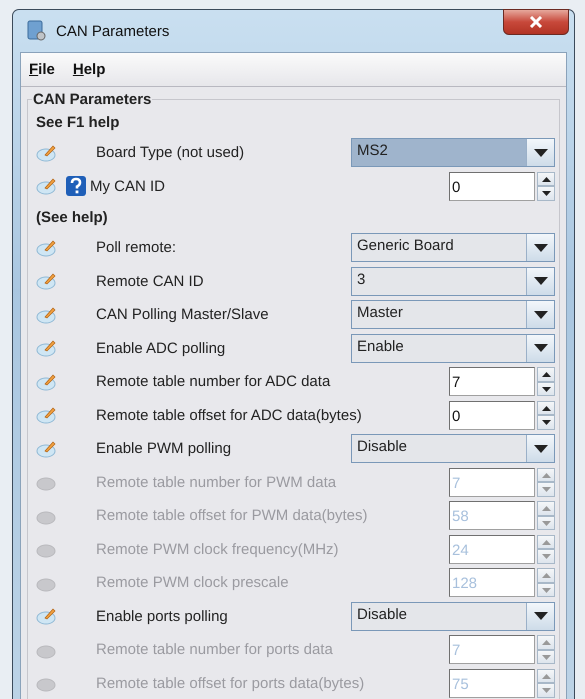  What do you see at coordinates (453, 153) in the screenshot?
I see `dropdown: MS2` at bounding box center [453, 153].